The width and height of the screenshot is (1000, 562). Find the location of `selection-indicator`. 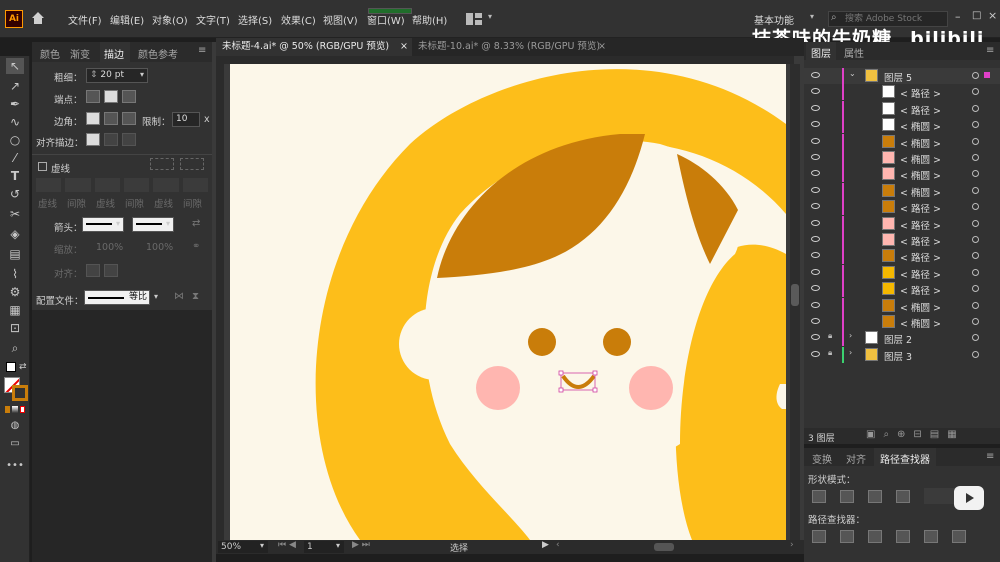

selection-indicator is located at coordinates (987, 75).